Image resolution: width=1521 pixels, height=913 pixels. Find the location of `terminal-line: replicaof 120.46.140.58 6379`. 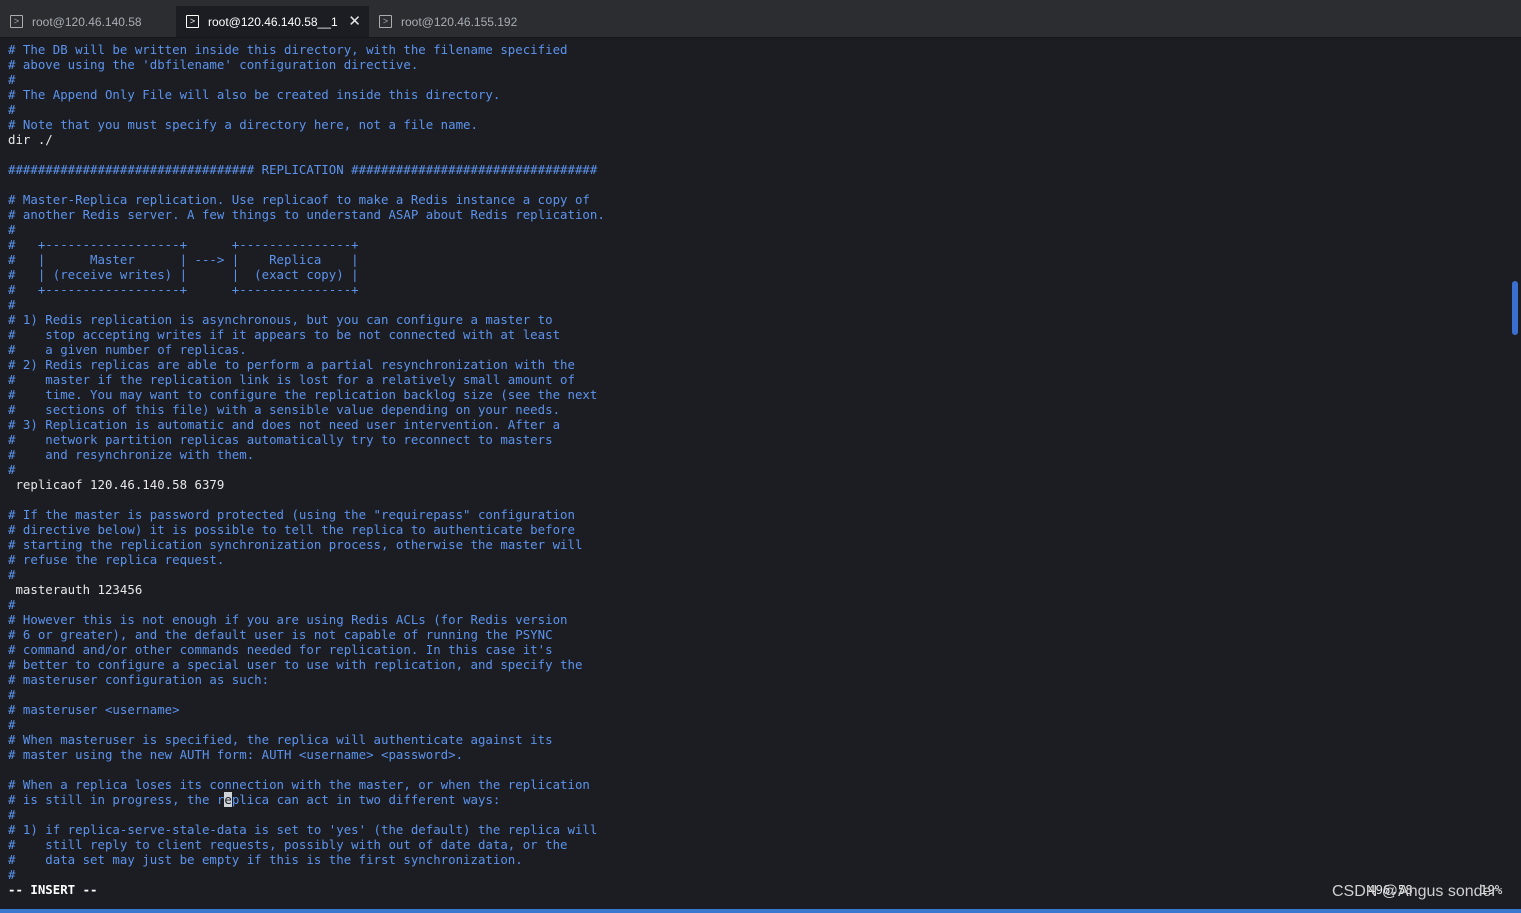

terminal-line: replicaof 120.46.140.58 6379 is located at coordinates (116, 484).